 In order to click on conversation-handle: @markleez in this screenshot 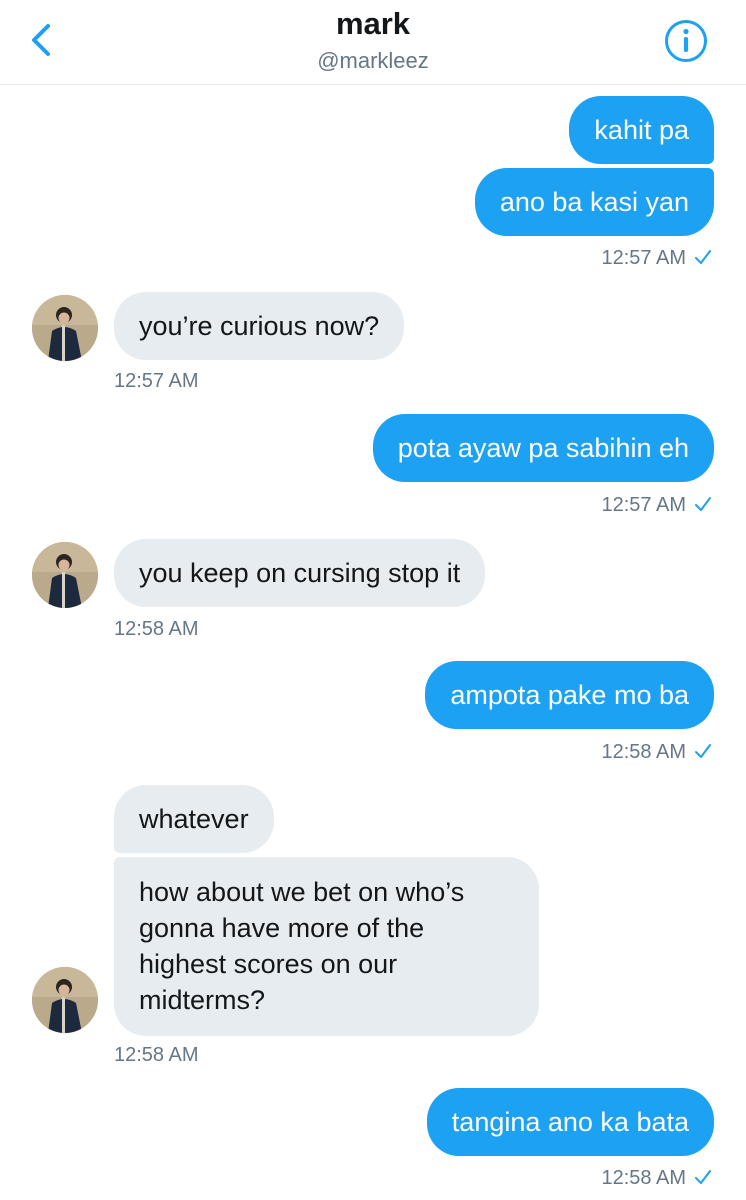, I will do `click(373, 60)`.